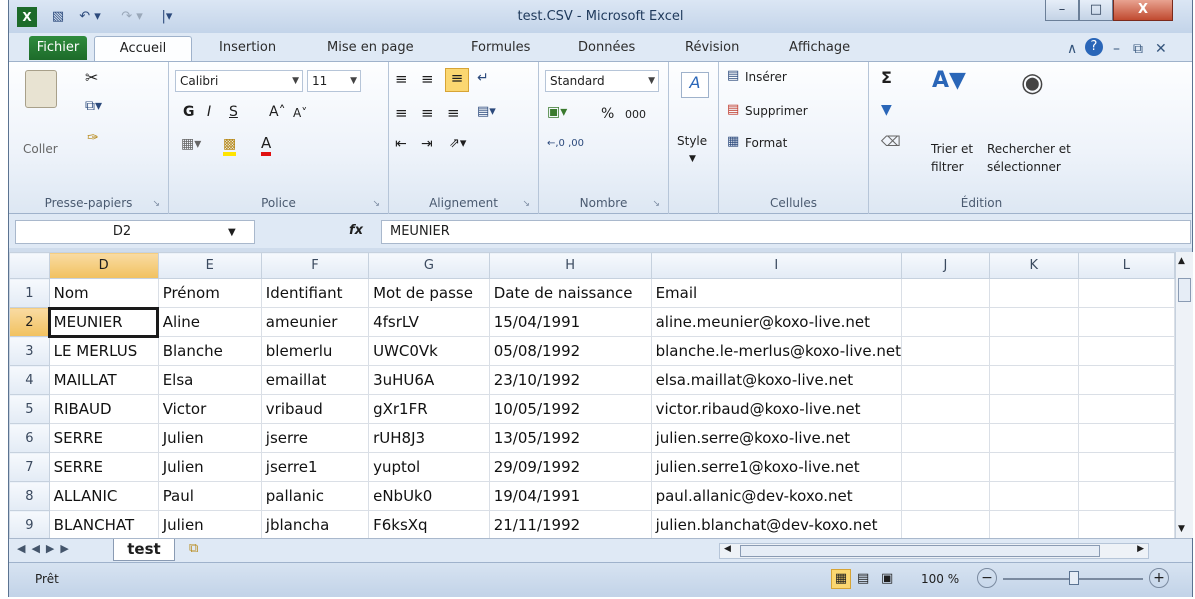 Image resolution: width=1195 pixels, height=599 pixels. What do you see at coordinates (334, 81) in the screenshot?
I see `font-size-select: 11 ▼` at bounding box center [334, 81].